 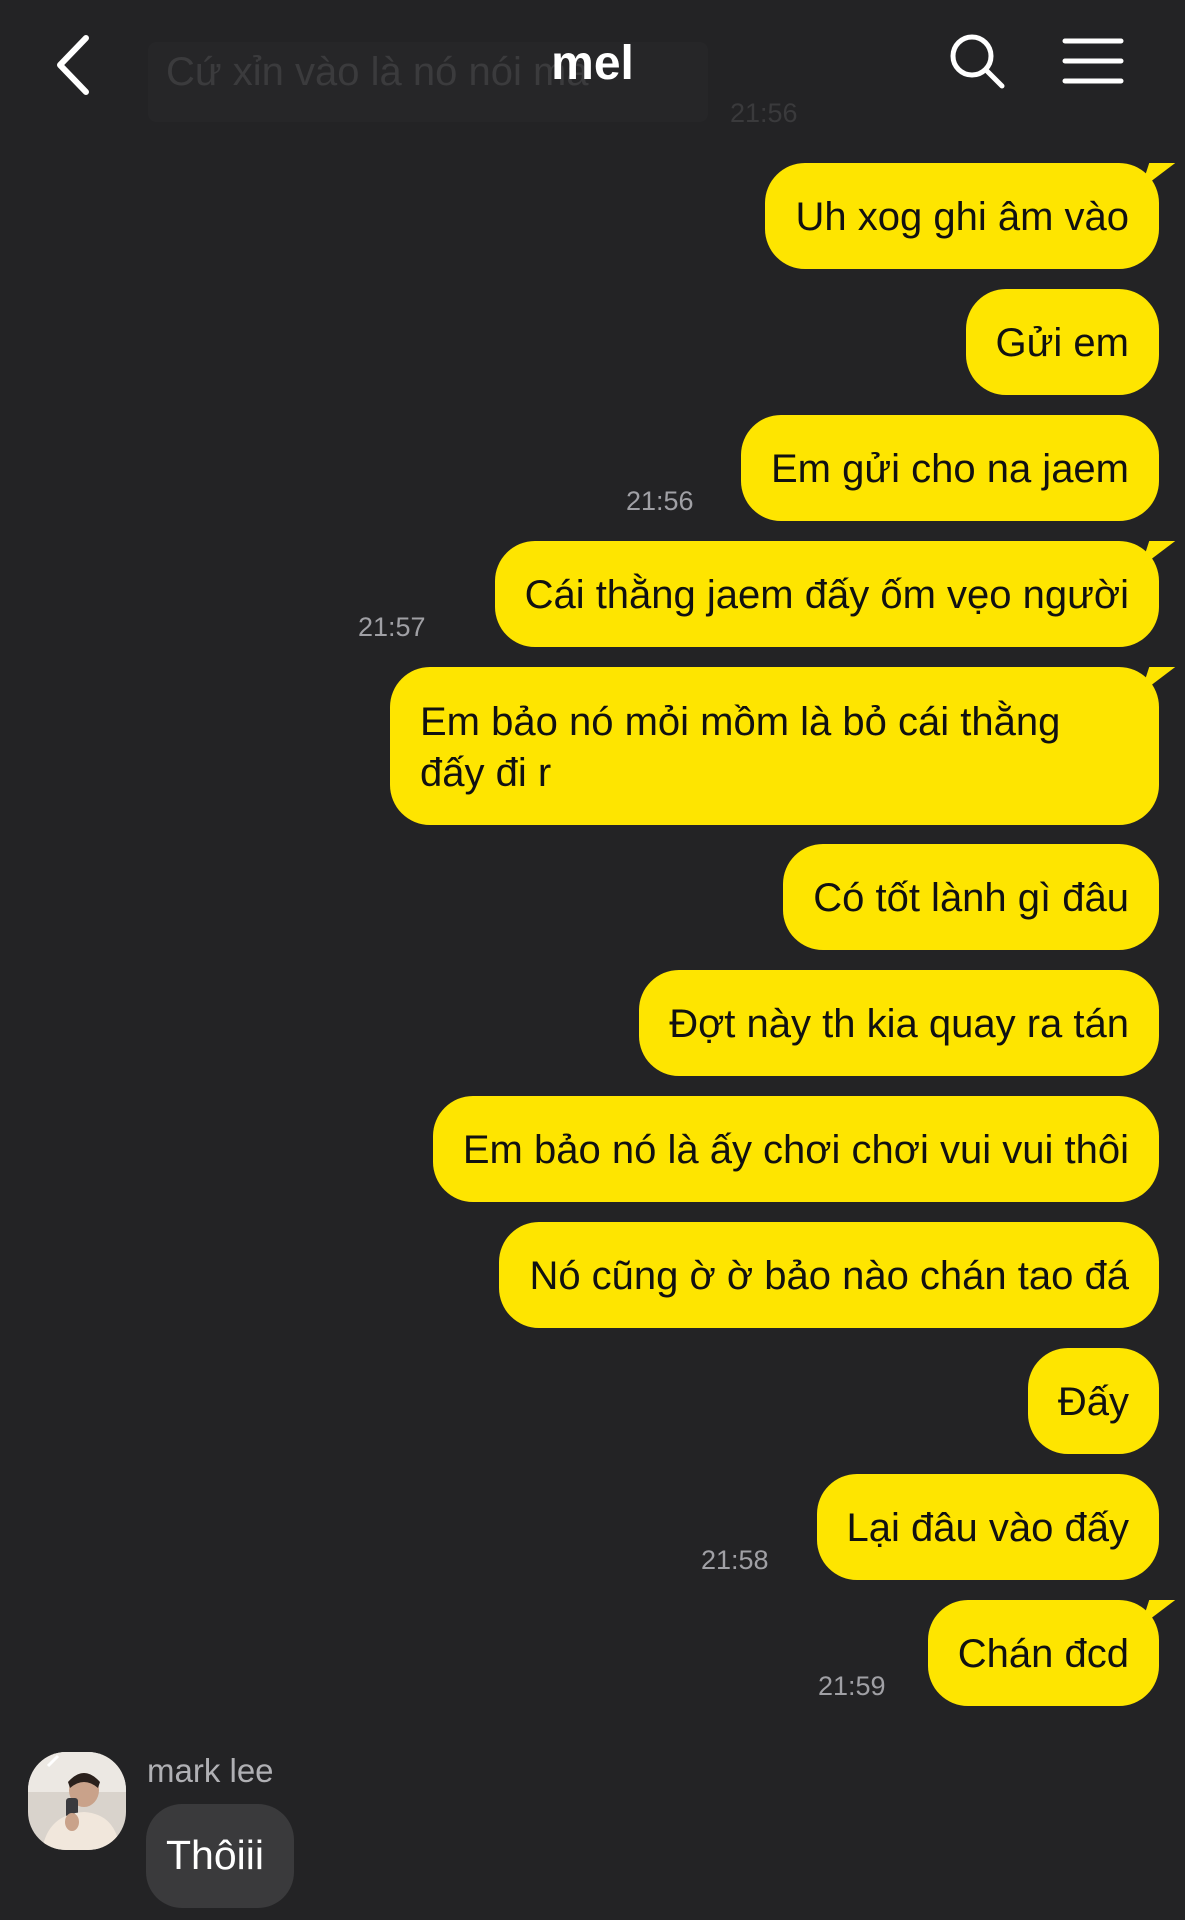 What do you see at coordinates (962, 216) in the screenshot?
I see `message-bubble: Uh xog ghi âm vào` at bounding box center [962, 216].